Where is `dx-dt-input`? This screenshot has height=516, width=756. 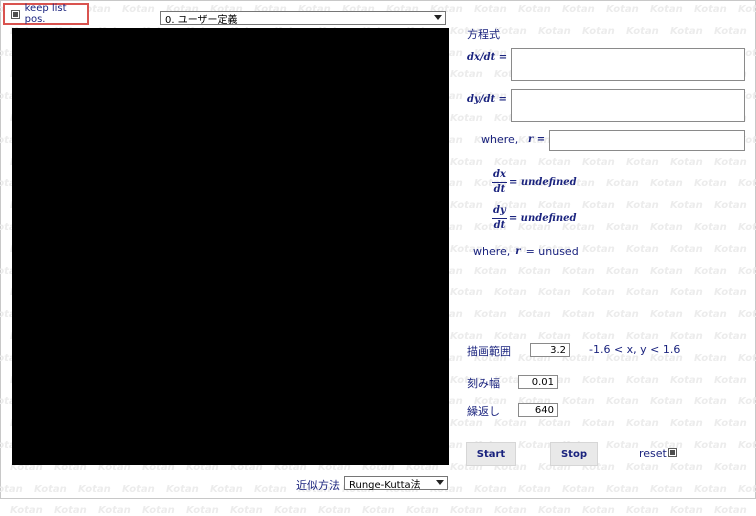 dx-dt-input is located at coordinates (628, 64).